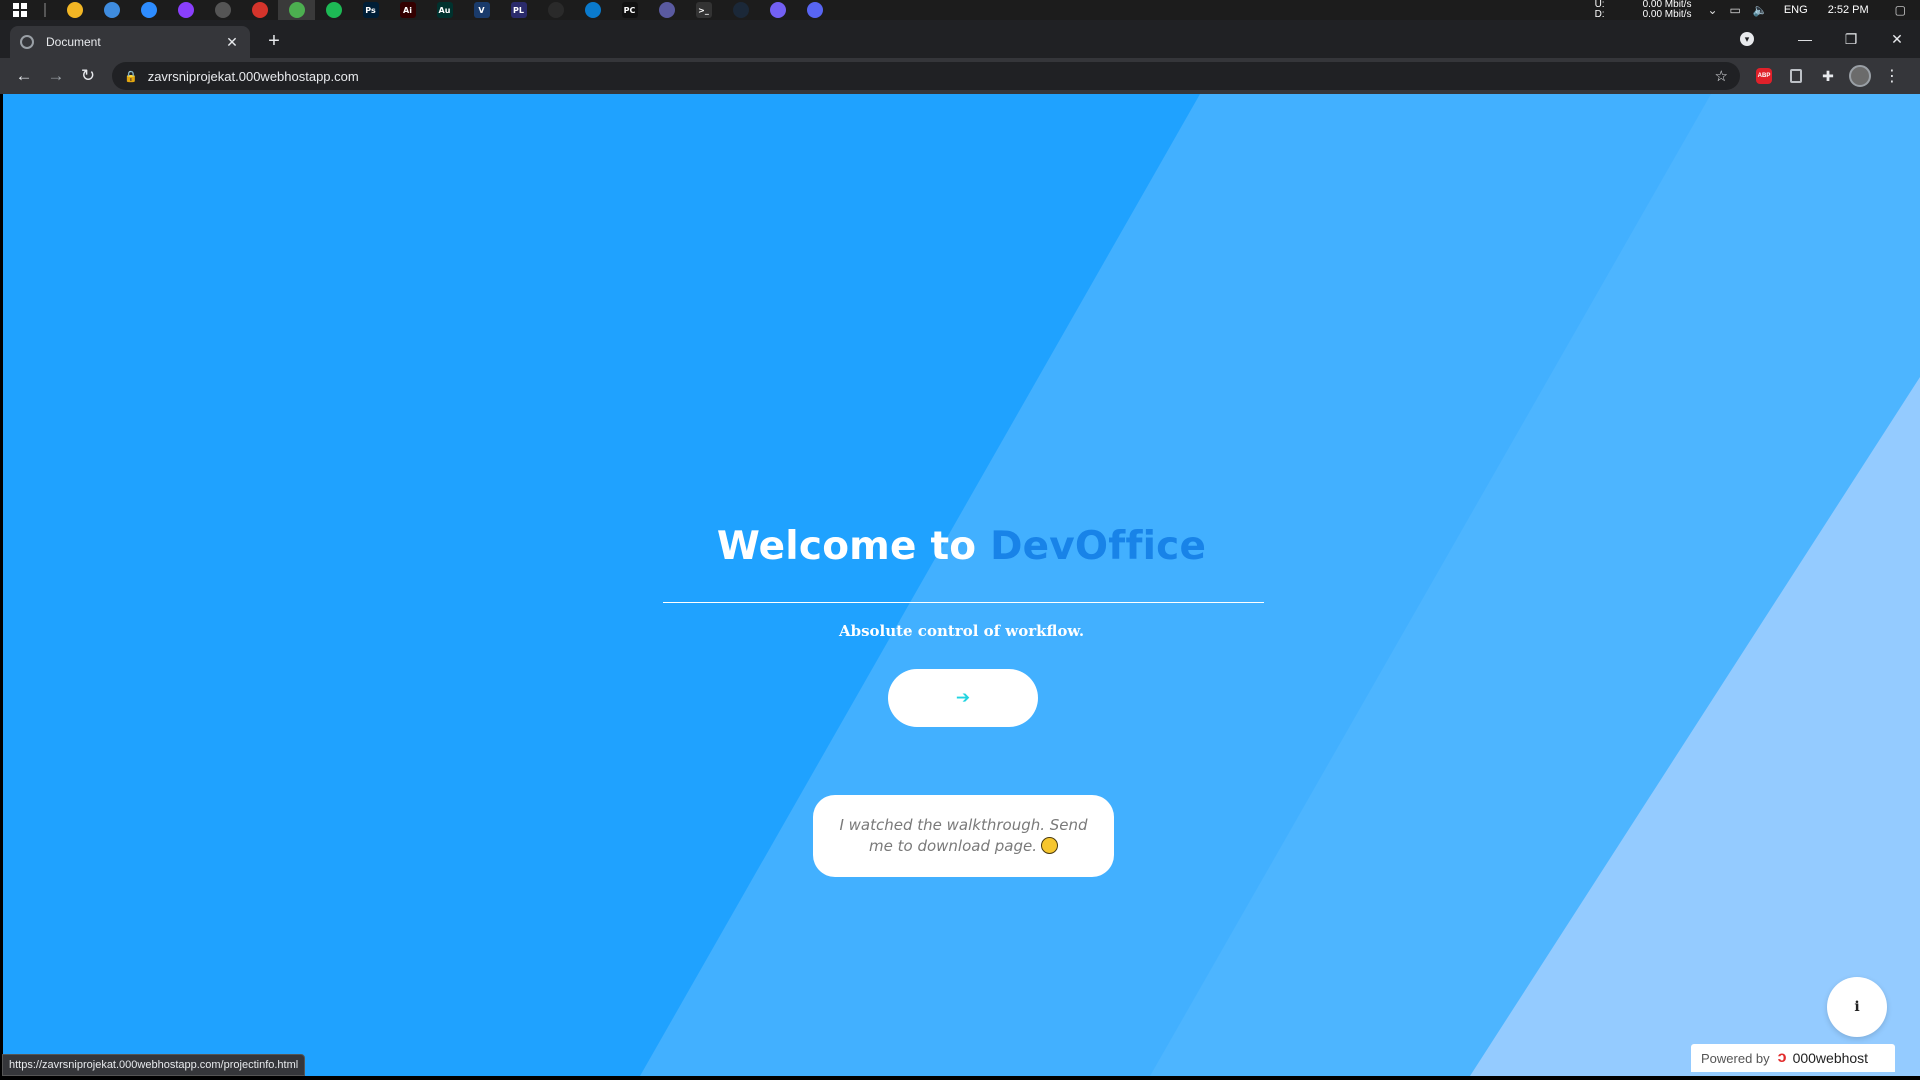 The width and height of the screenshot is (1920, 1080). I want to click on minimize-button: —, so click(1805, 39).